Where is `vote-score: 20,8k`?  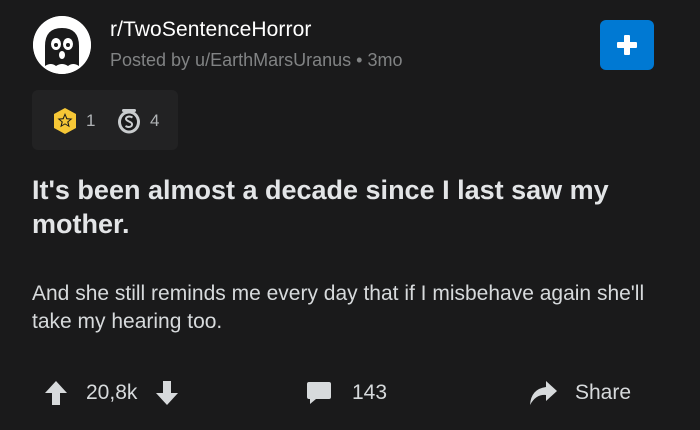
vote-score: 20,8k is located at coordinates (112, 392).